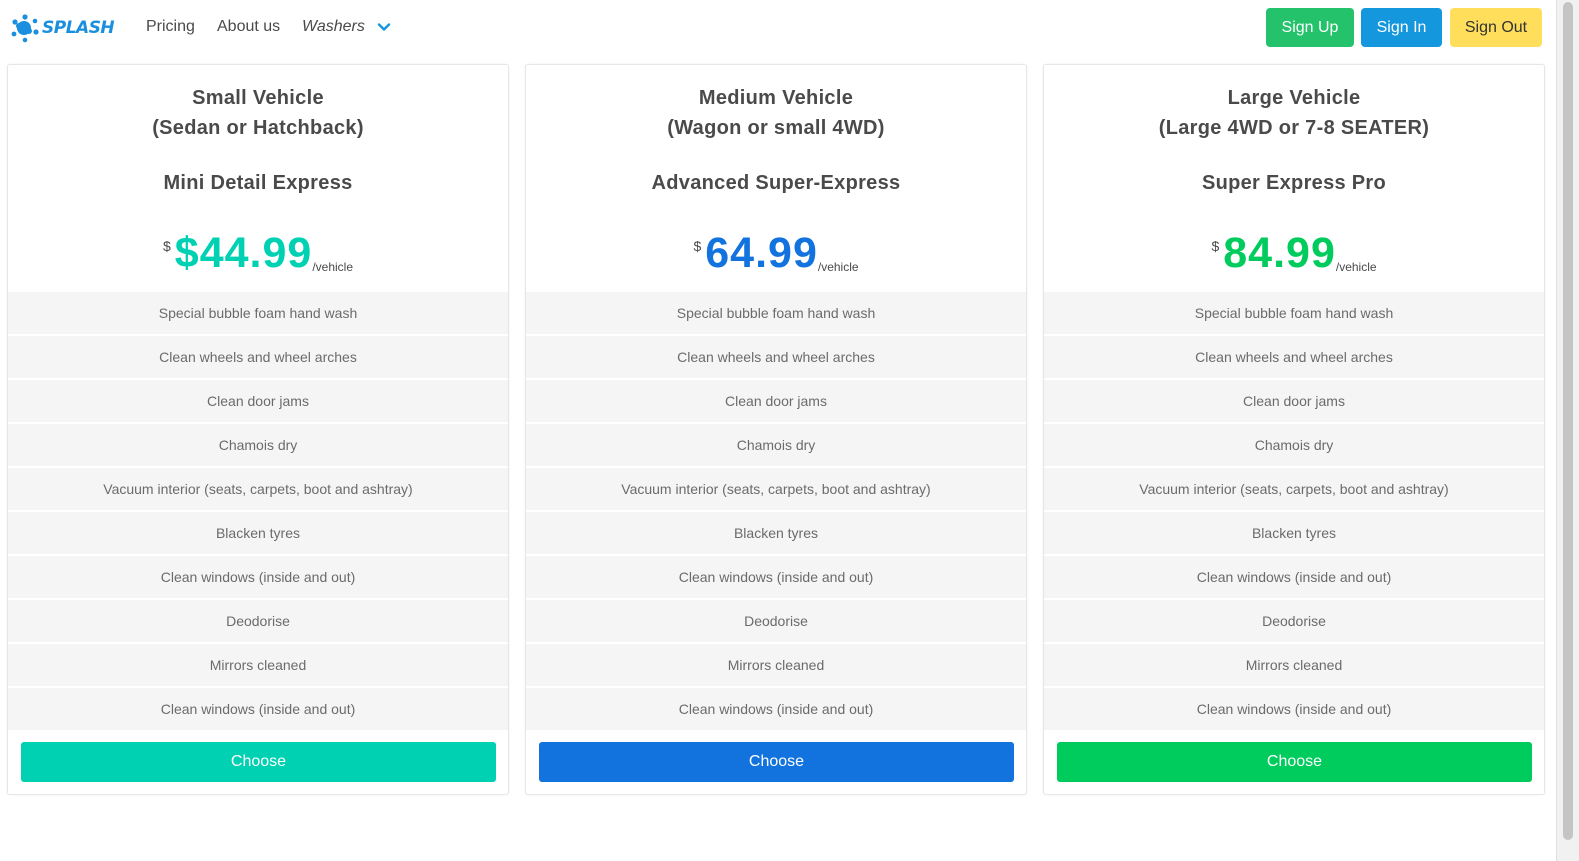  I want to click on price-amount: 84.99, so click(1279, 253).